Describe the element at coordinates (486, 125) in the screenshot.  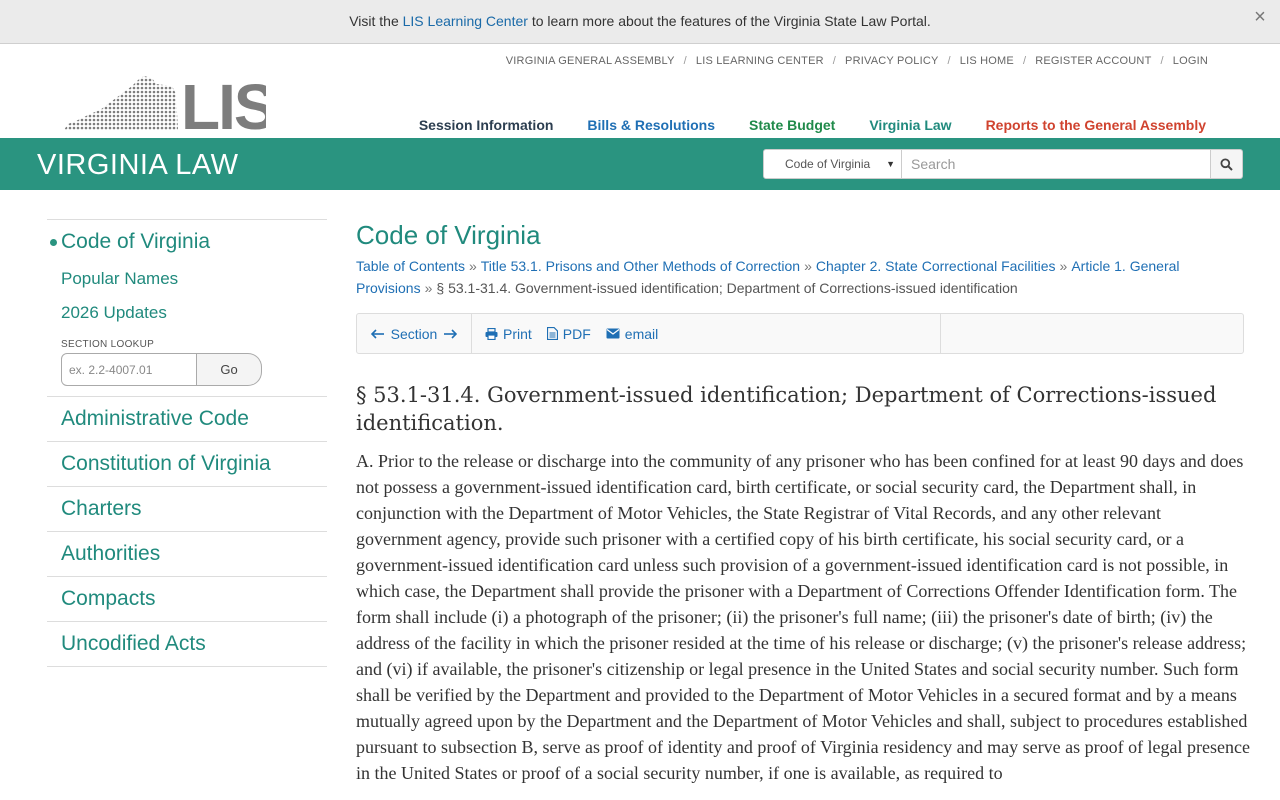
I see `nav-session-information: Session Information` at that location.